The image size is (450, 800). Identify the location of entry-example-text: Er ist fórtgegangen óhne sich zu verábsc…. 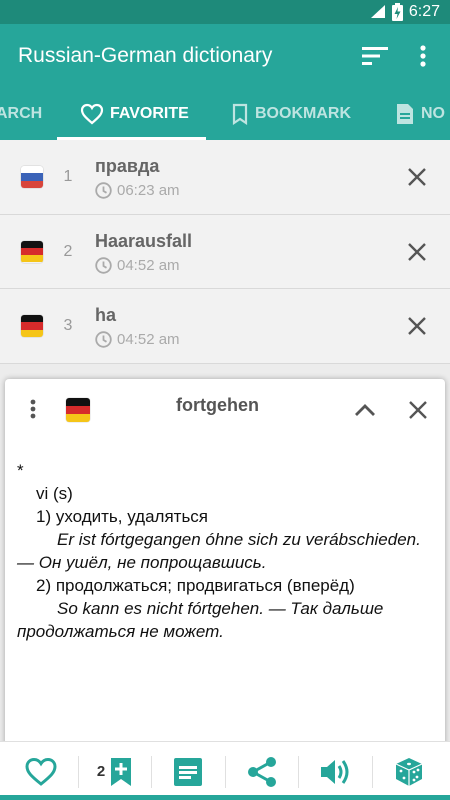
(219, 551).